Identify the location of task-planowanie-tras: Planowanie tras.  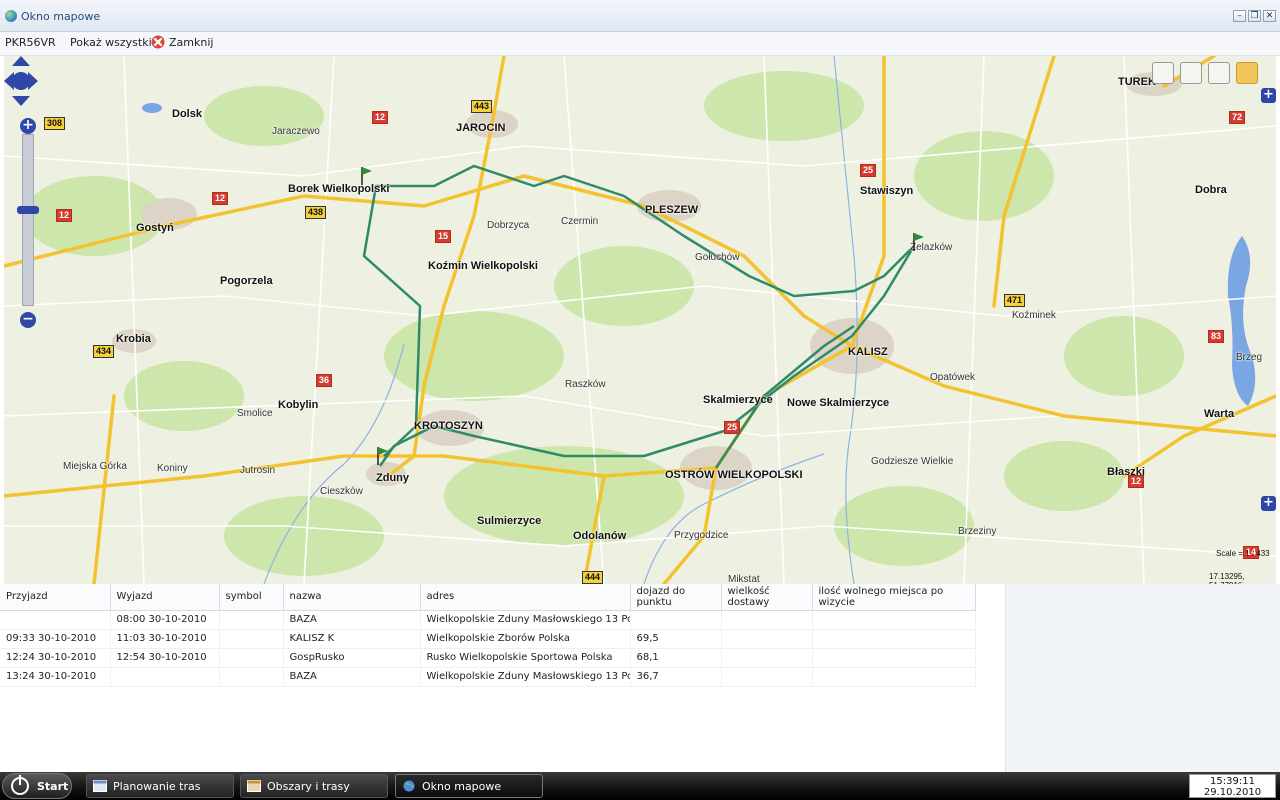
(160, 786).